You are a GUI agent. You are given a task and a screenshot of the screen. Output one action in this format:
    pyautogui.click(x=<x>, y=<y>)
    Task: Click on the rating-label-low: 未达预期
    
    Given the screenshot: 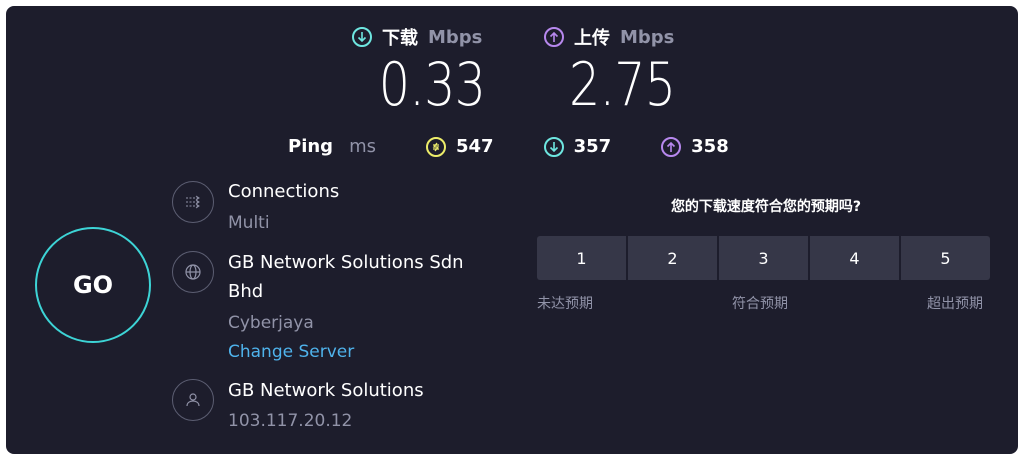 What is the action you would take?
    pyautogui.click(x=565, y=304)
    